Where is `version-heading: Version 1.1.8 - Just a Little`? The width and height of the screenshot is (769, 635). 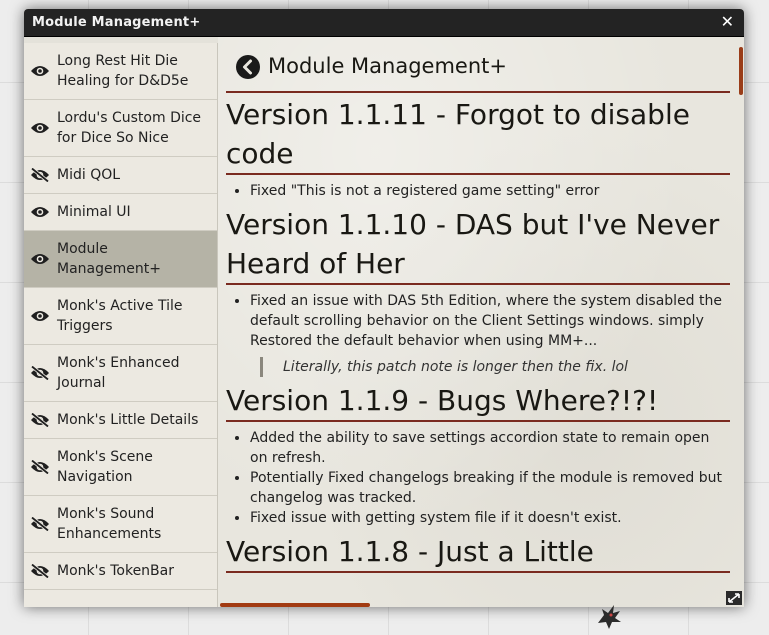 version-heading: Version 1.1.8 - Just a Little is located at coordinates (478, 552).